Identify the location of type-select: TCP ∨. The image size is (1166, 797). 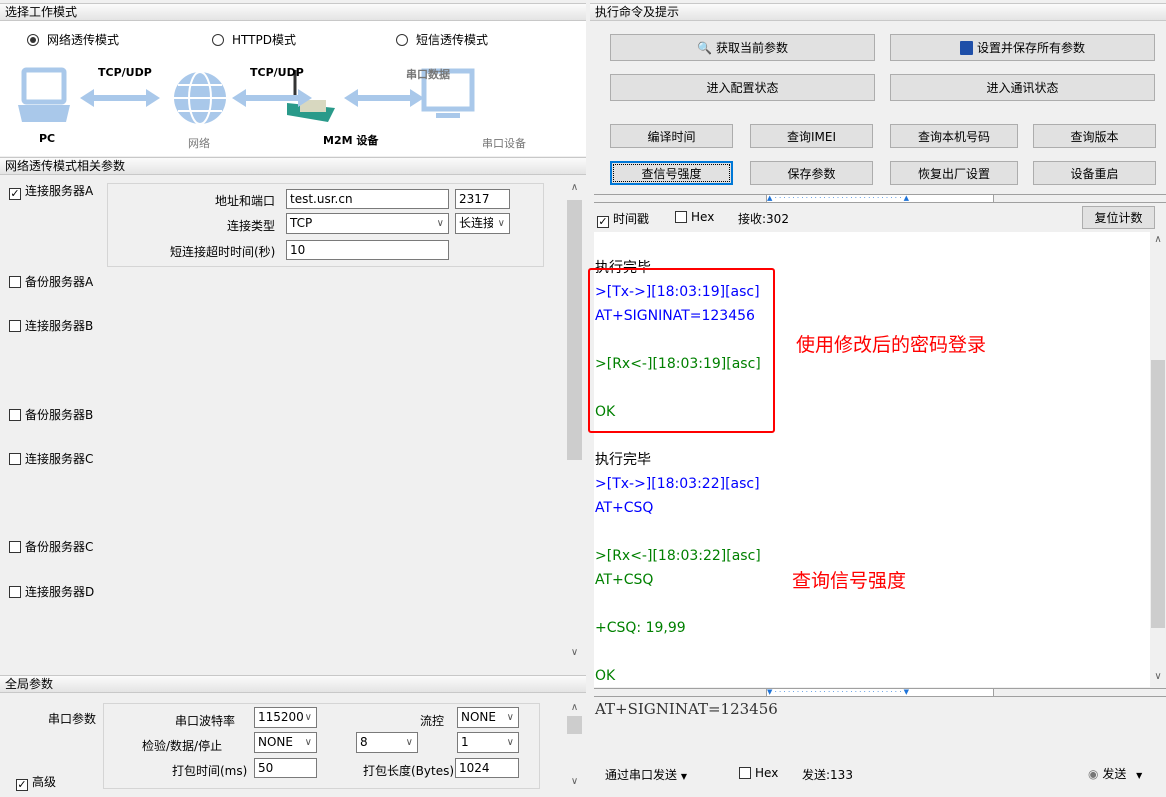
(367, 223).